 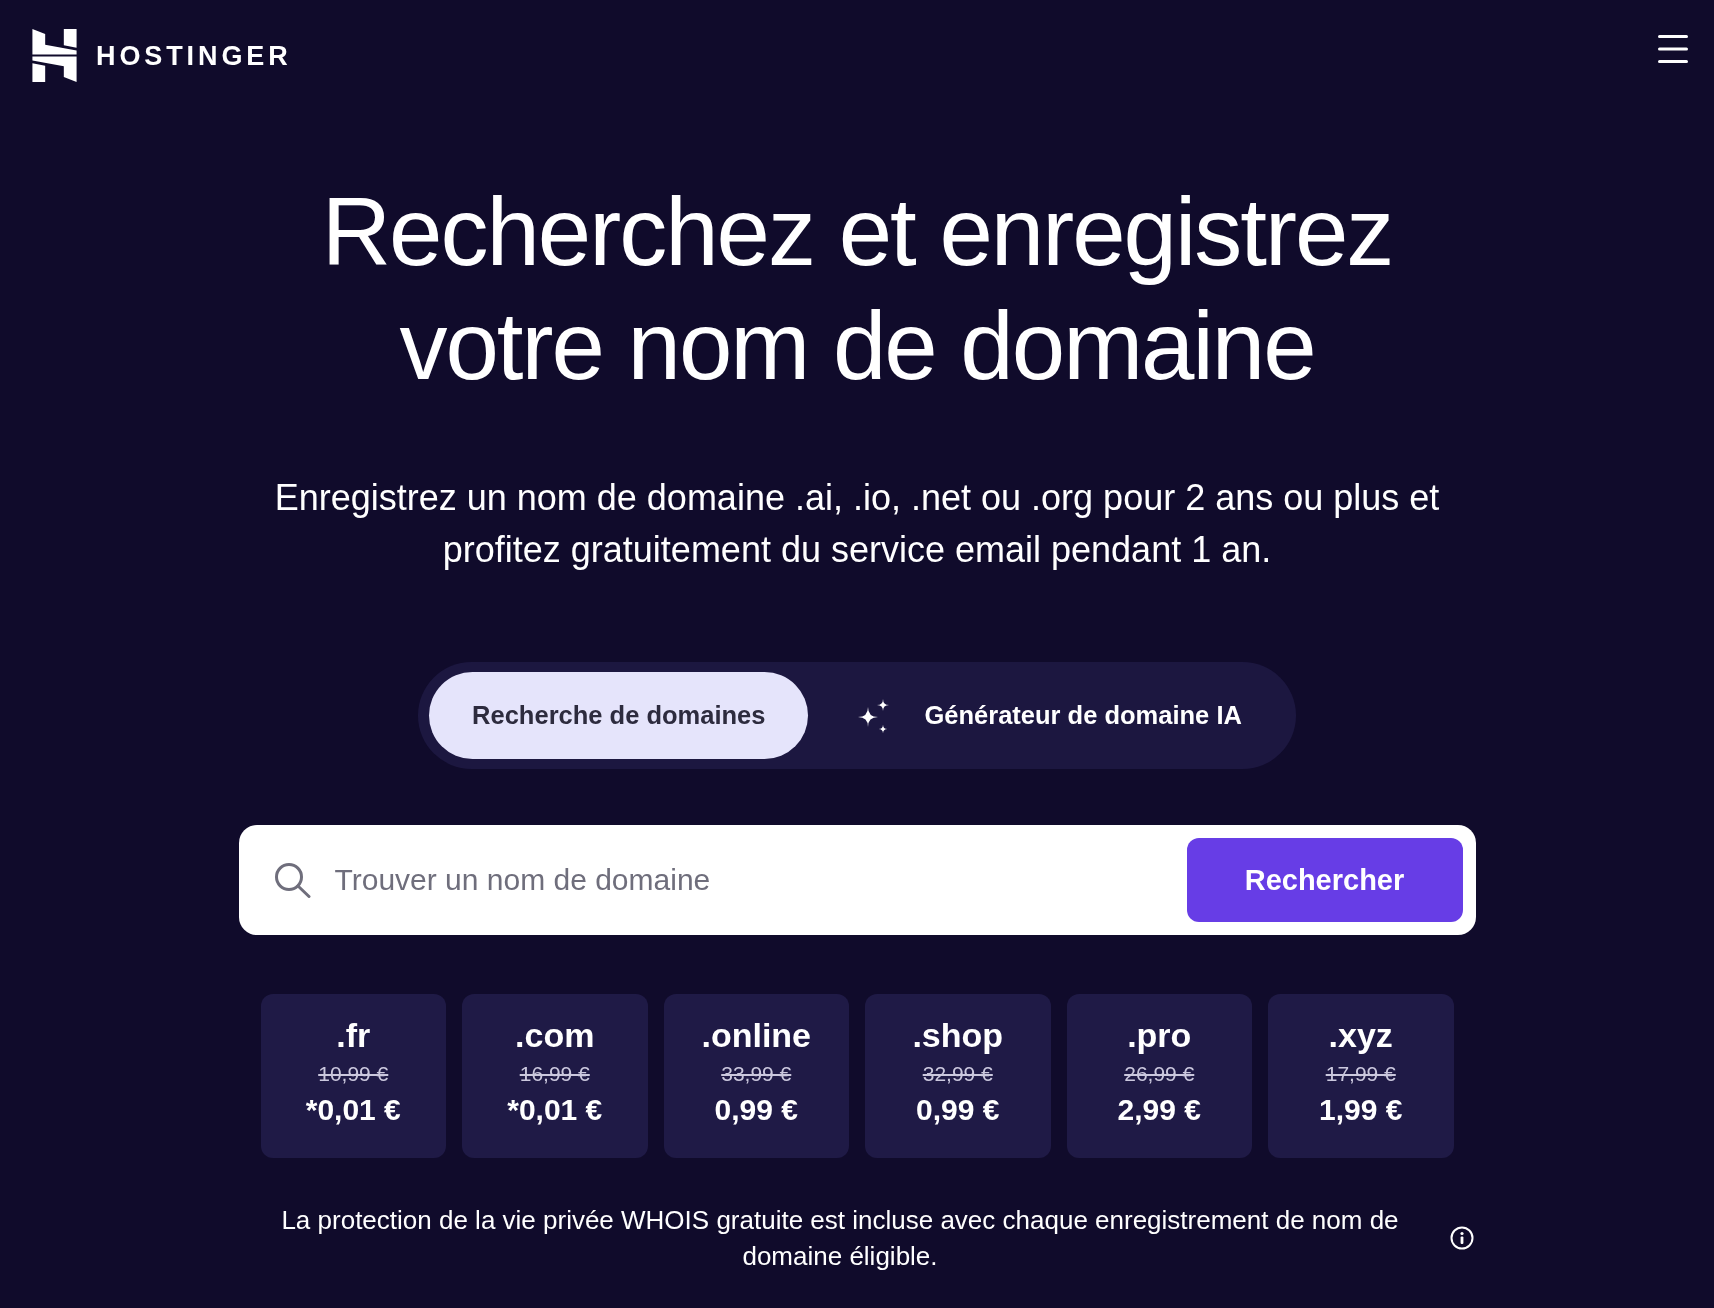 What do you see at coordinates (1159, 1035) in the screenshot?
I see `tld-name: .pro` at bounding box center [1159, 1035].